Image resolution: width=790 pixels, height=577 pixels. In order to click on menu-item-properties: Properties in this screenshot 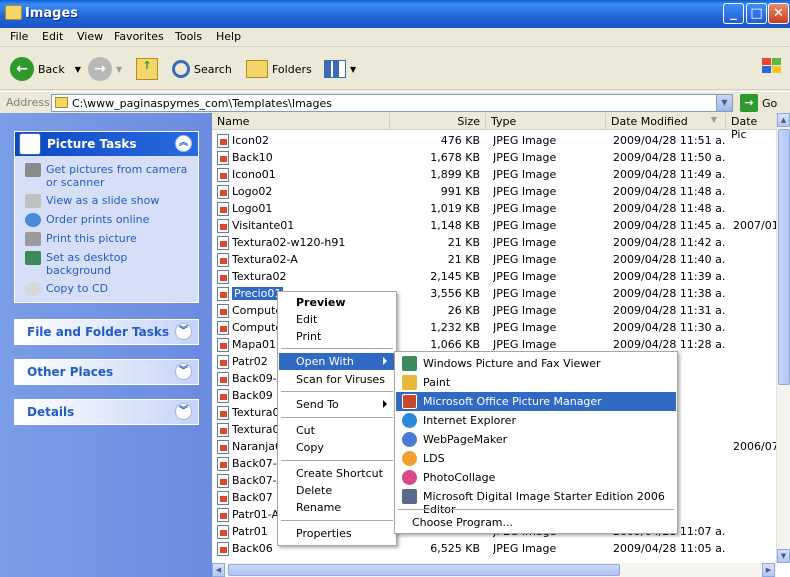, I will do `click(337, 533)`.